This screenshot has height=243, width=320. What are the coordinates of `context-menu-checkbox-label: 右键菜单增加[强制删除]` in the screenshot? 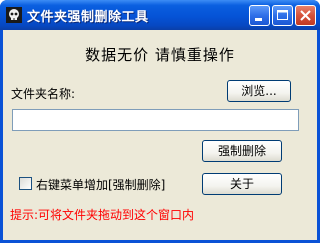 It's located at (100, 184).